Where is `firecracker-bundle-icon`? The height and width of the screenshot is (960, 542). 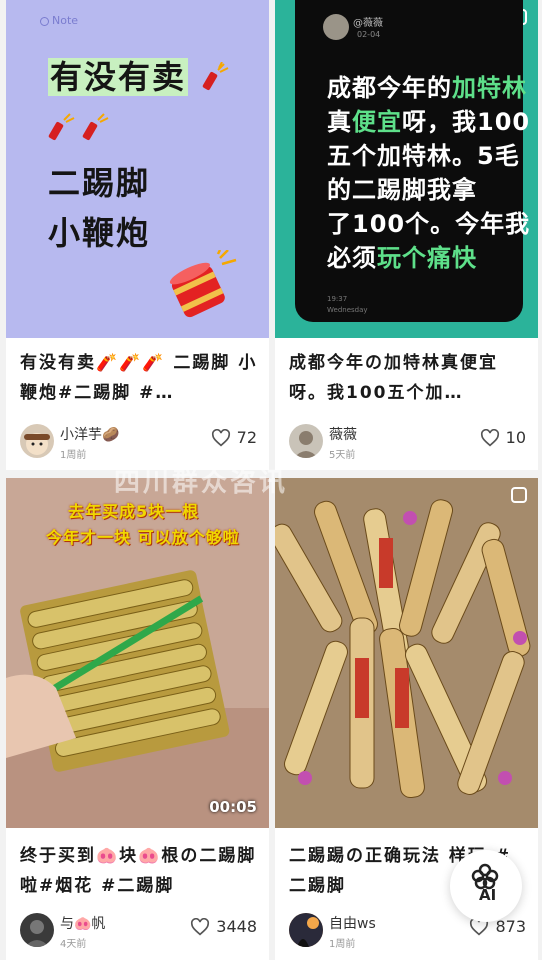
firecracker-bundle-icon is located at coordinates (203, 284).